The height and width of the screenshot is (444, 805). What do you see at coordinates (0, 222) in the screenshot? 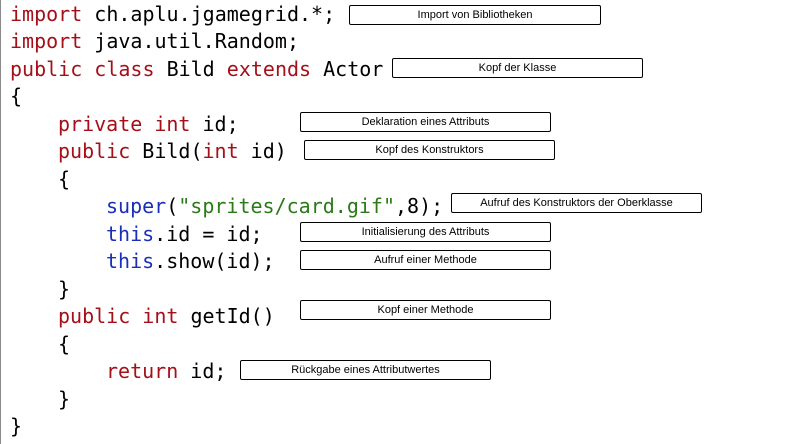
I see `left-border-line` at bounding box center [0, 222].